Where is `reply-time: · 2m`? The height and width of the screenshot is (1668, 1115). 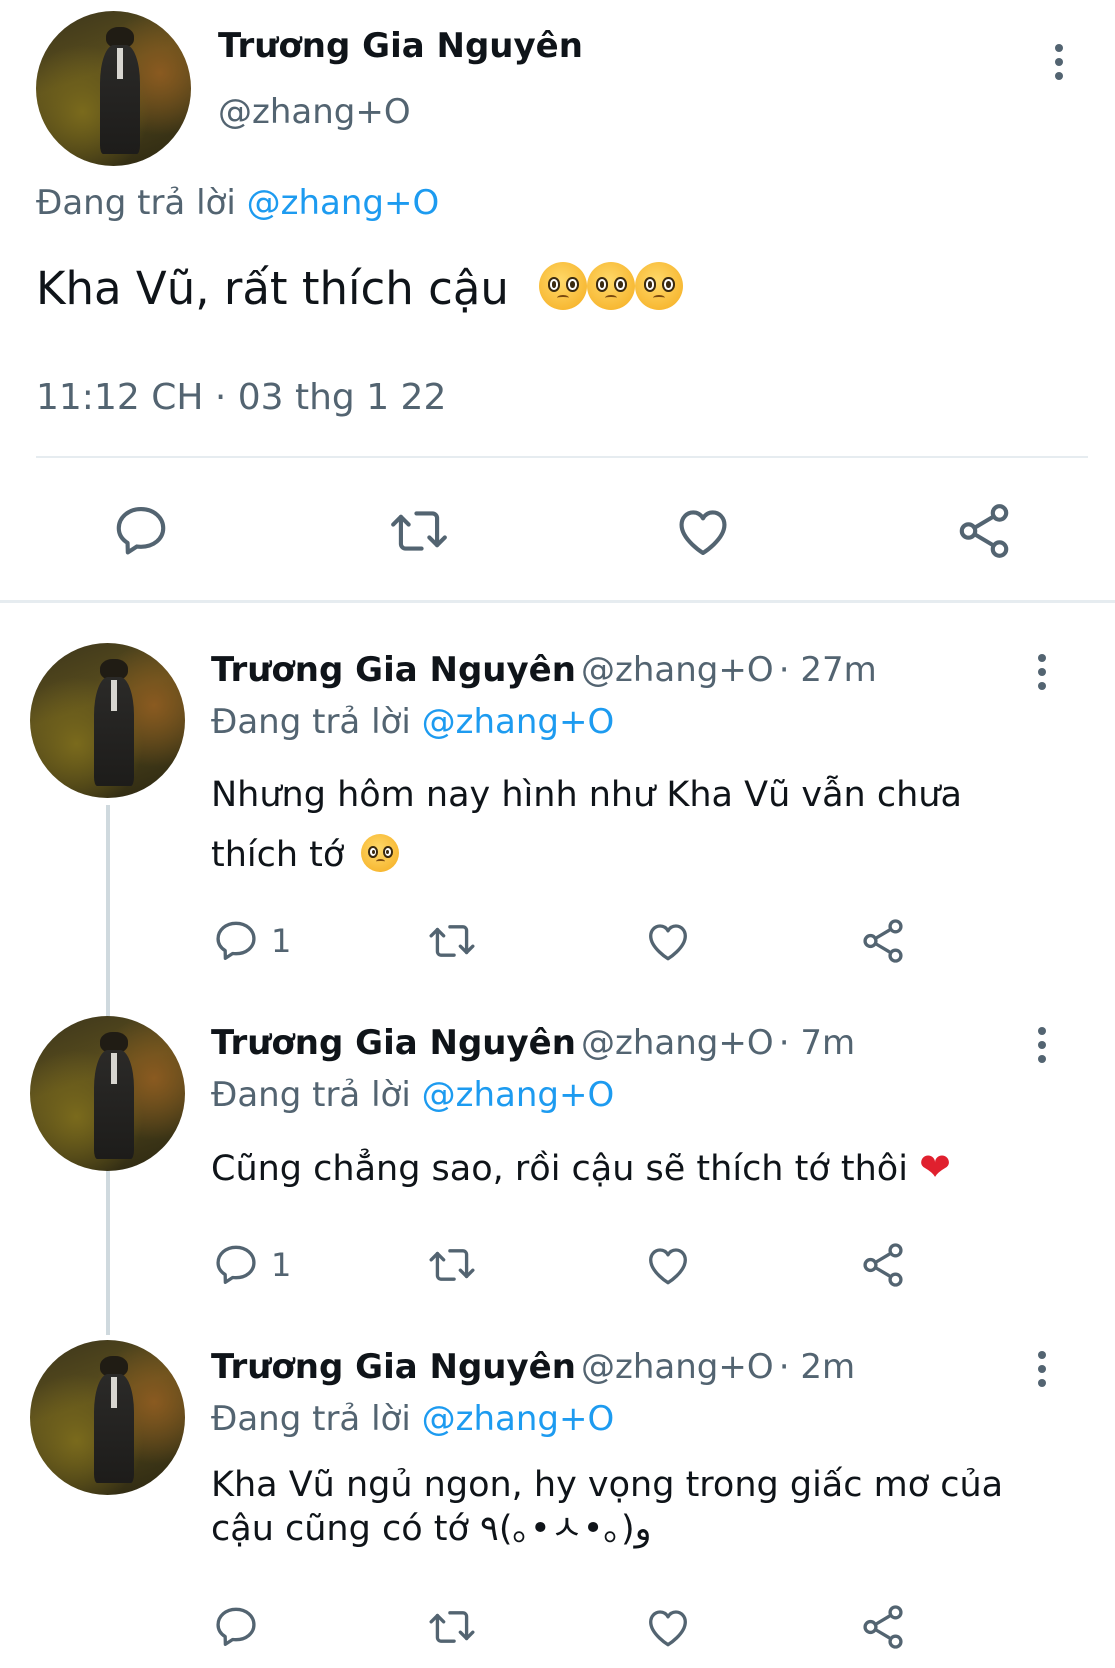
reply-time: · 2m is located at coordinates (817, 1367).